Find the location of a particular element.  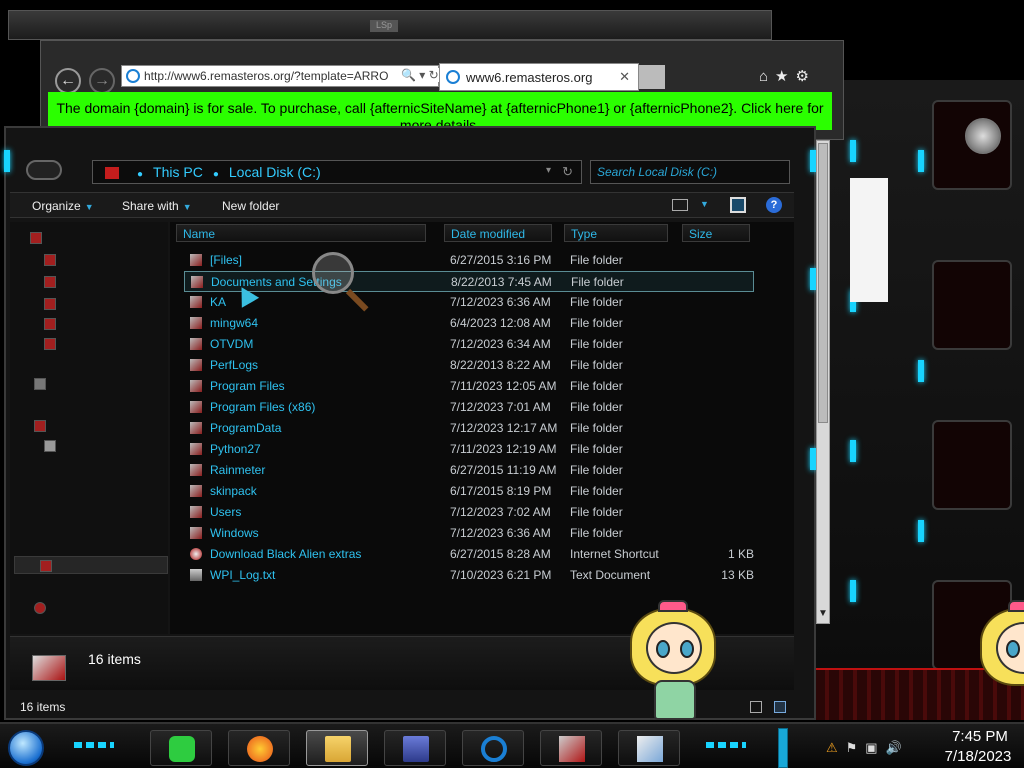

this-pc-icon is located at coordinates (40, 426).